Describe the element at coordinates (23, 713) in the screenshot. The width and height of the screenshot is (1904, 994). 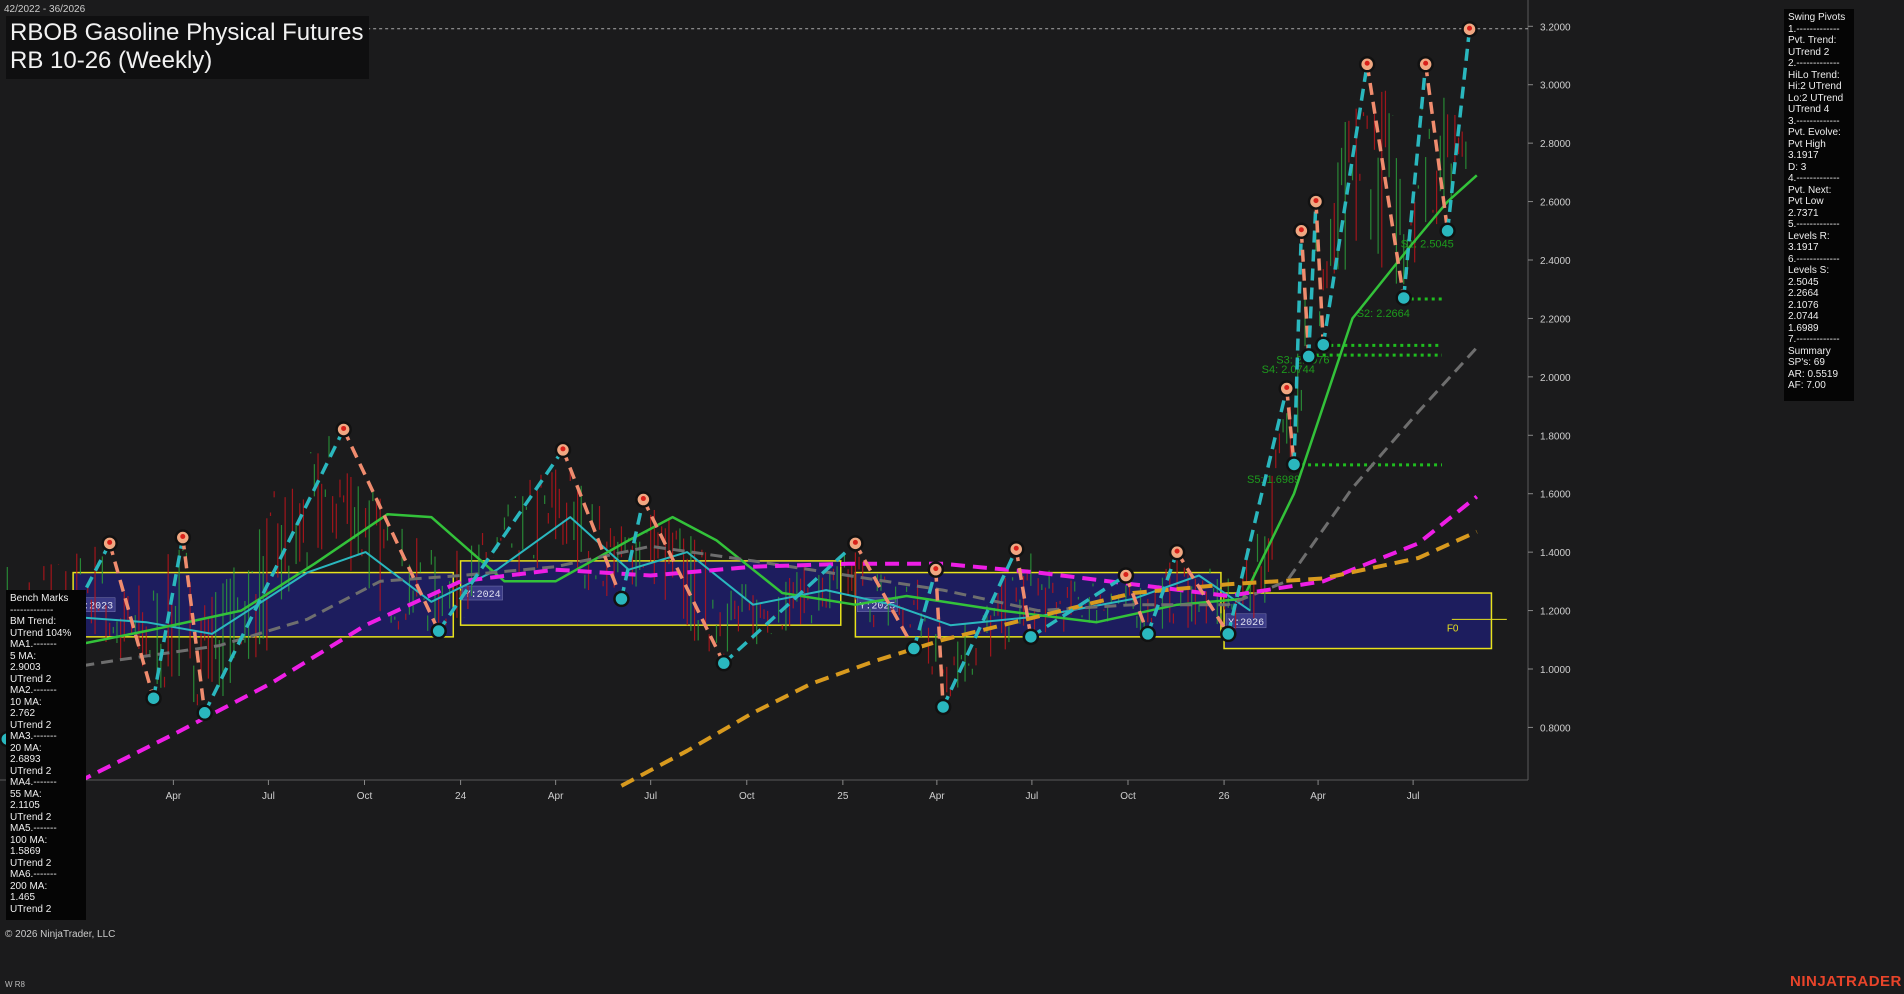
I see `bench-marks-line: 2.762` at that location.